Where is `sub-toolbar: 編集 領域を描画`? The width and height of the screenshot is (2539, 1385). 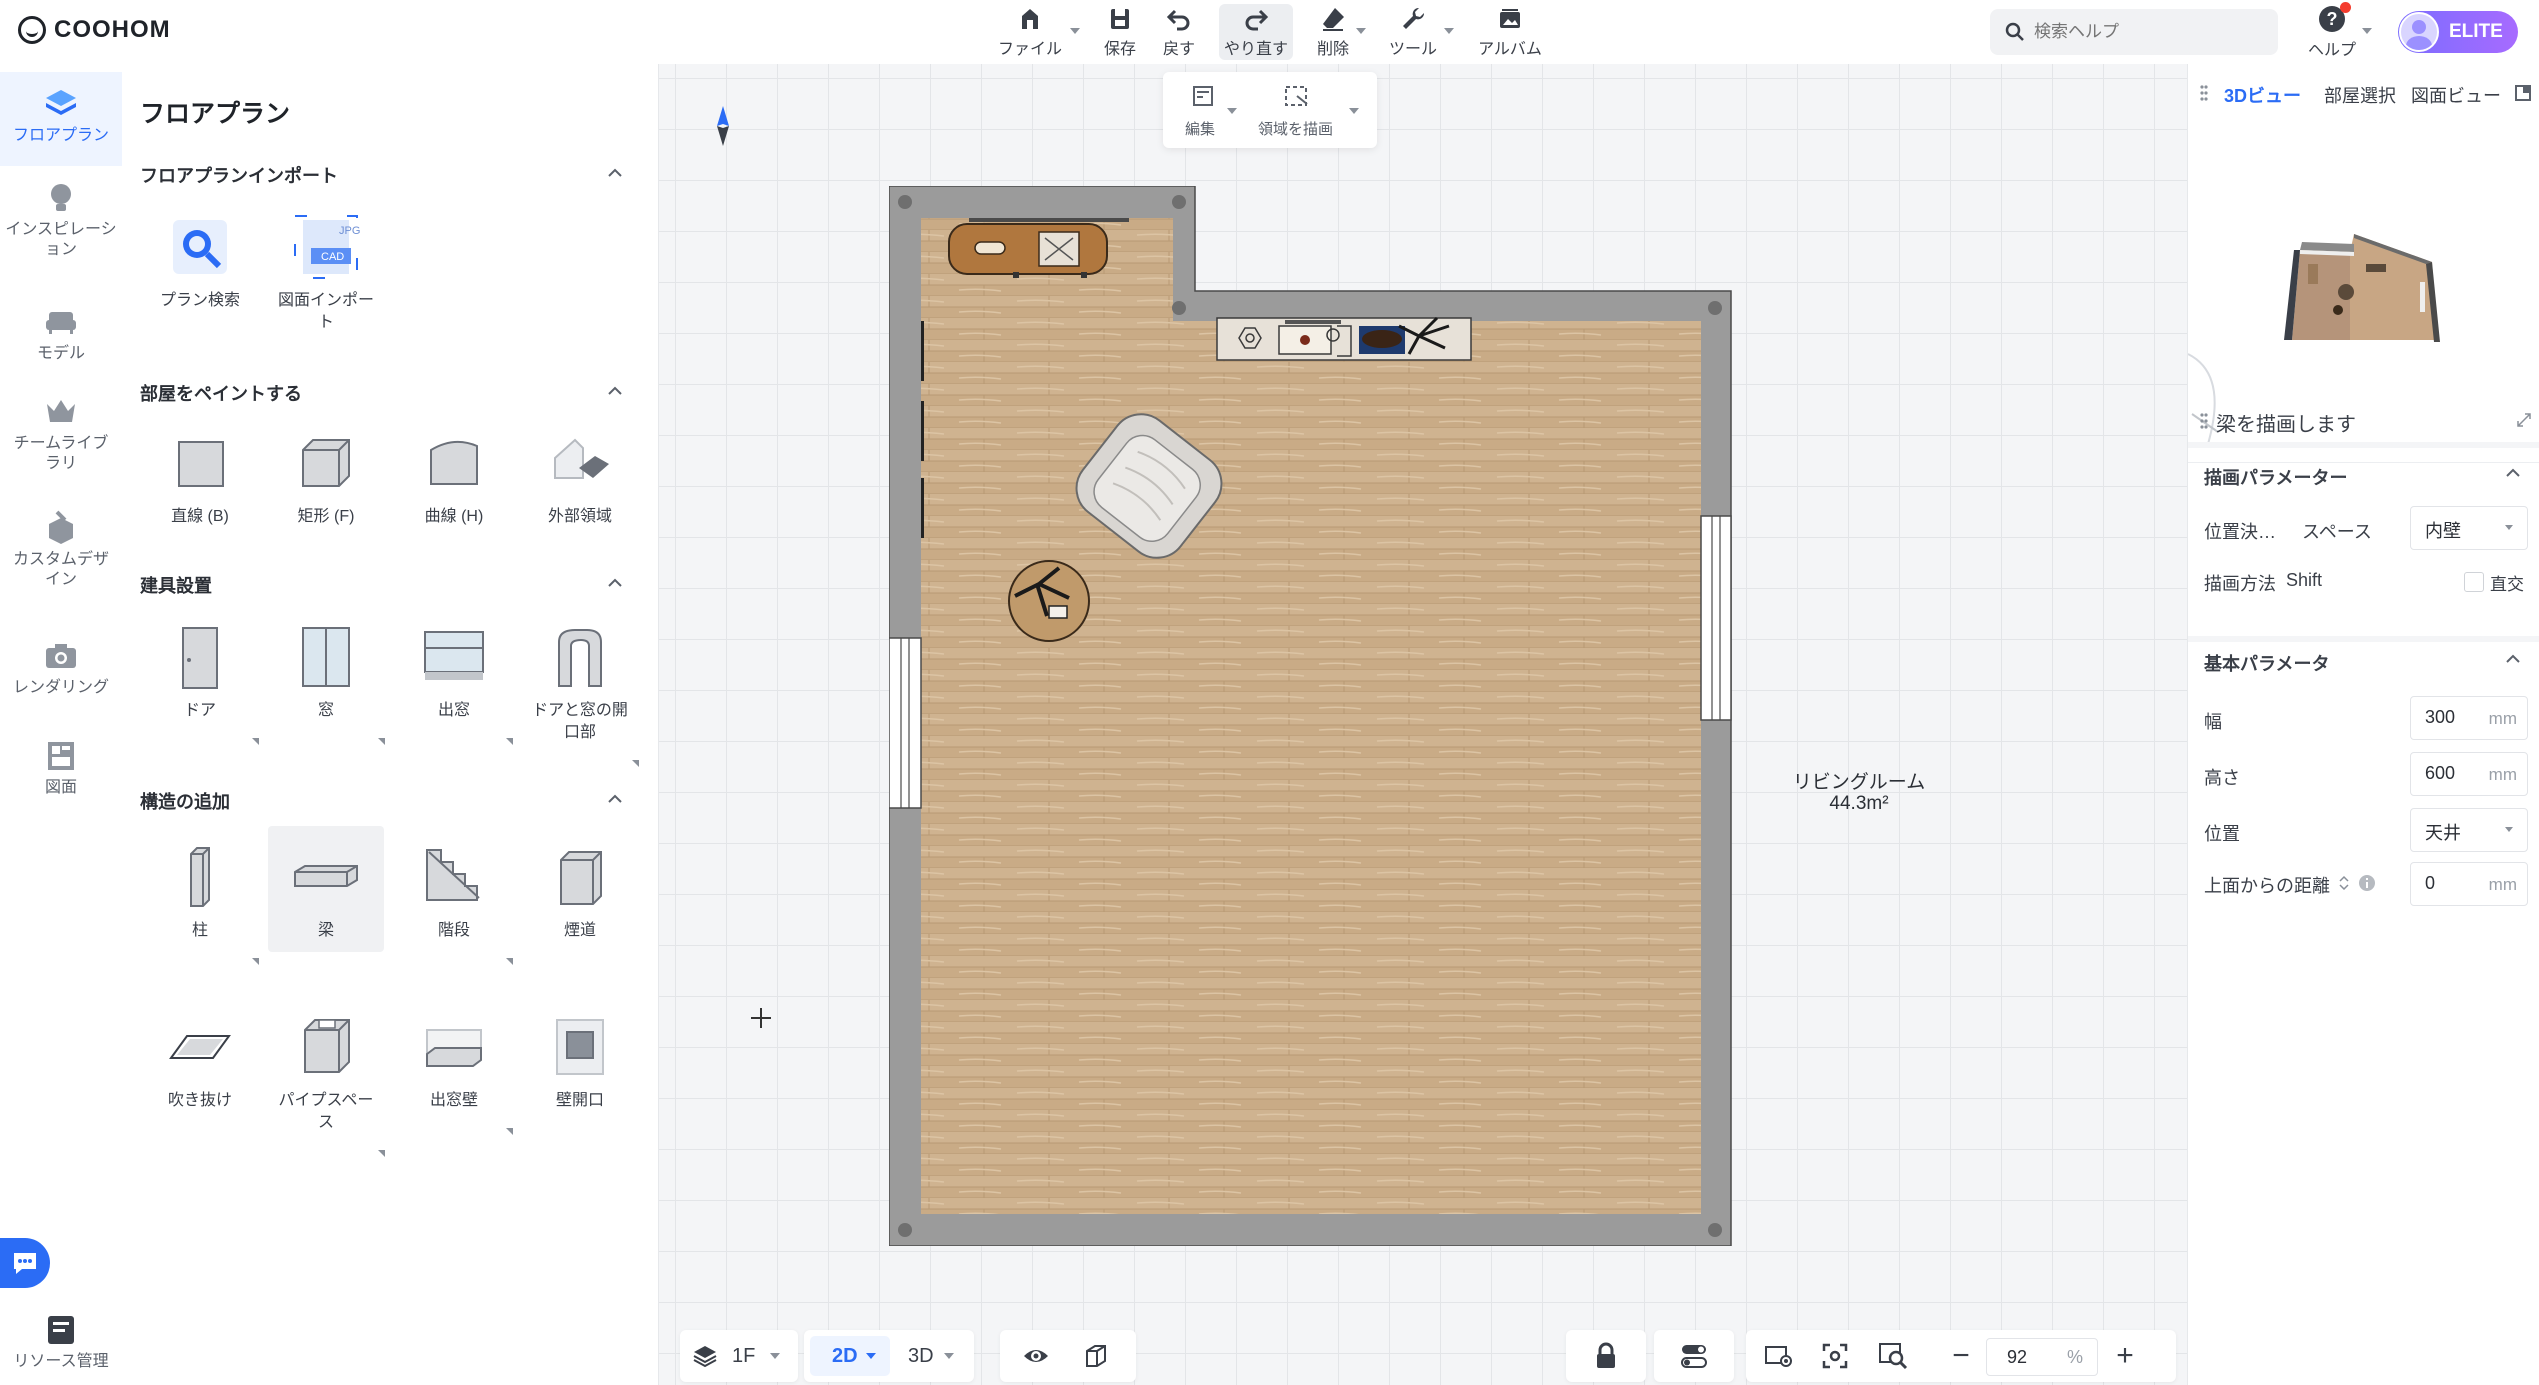
sub-toolbar: 編集 領域を描画 is located at coordinates (1270, 110).